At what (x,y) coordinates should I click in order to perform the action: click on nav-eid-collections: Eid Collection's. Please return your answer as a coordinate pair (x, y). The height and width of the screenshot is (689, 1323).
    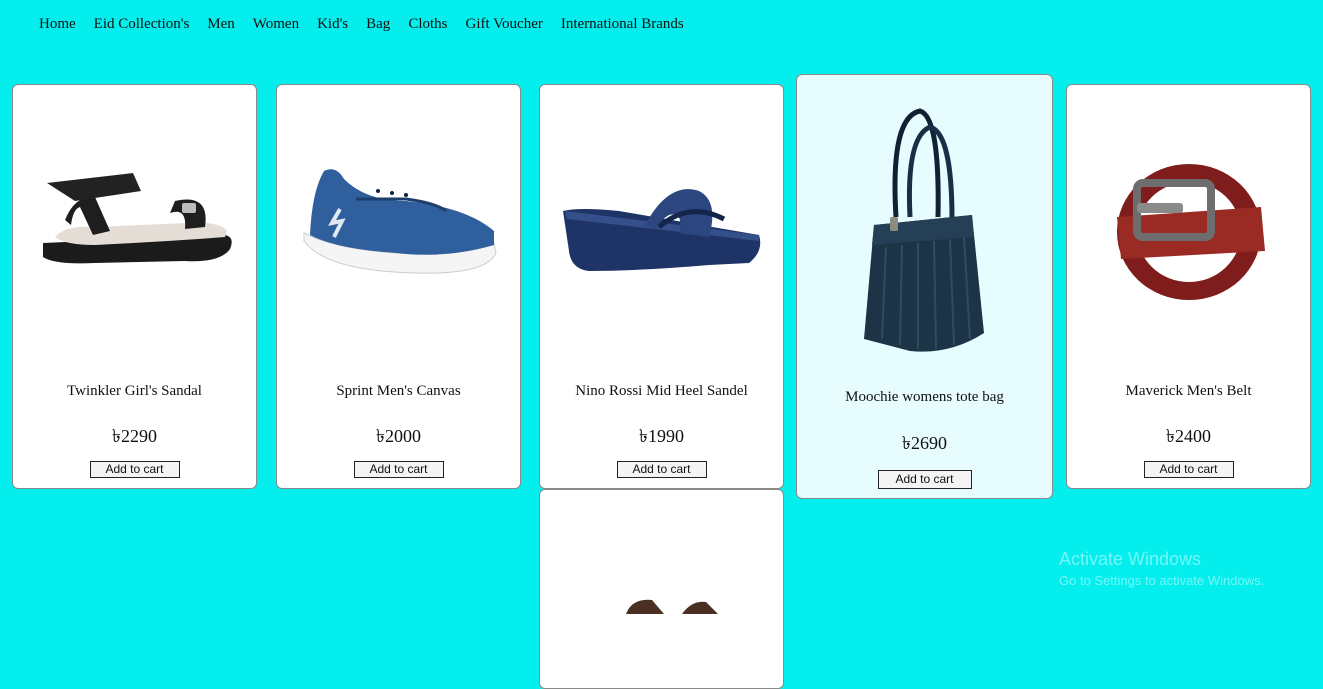
    Looking at the image, I should click on (142, 24).